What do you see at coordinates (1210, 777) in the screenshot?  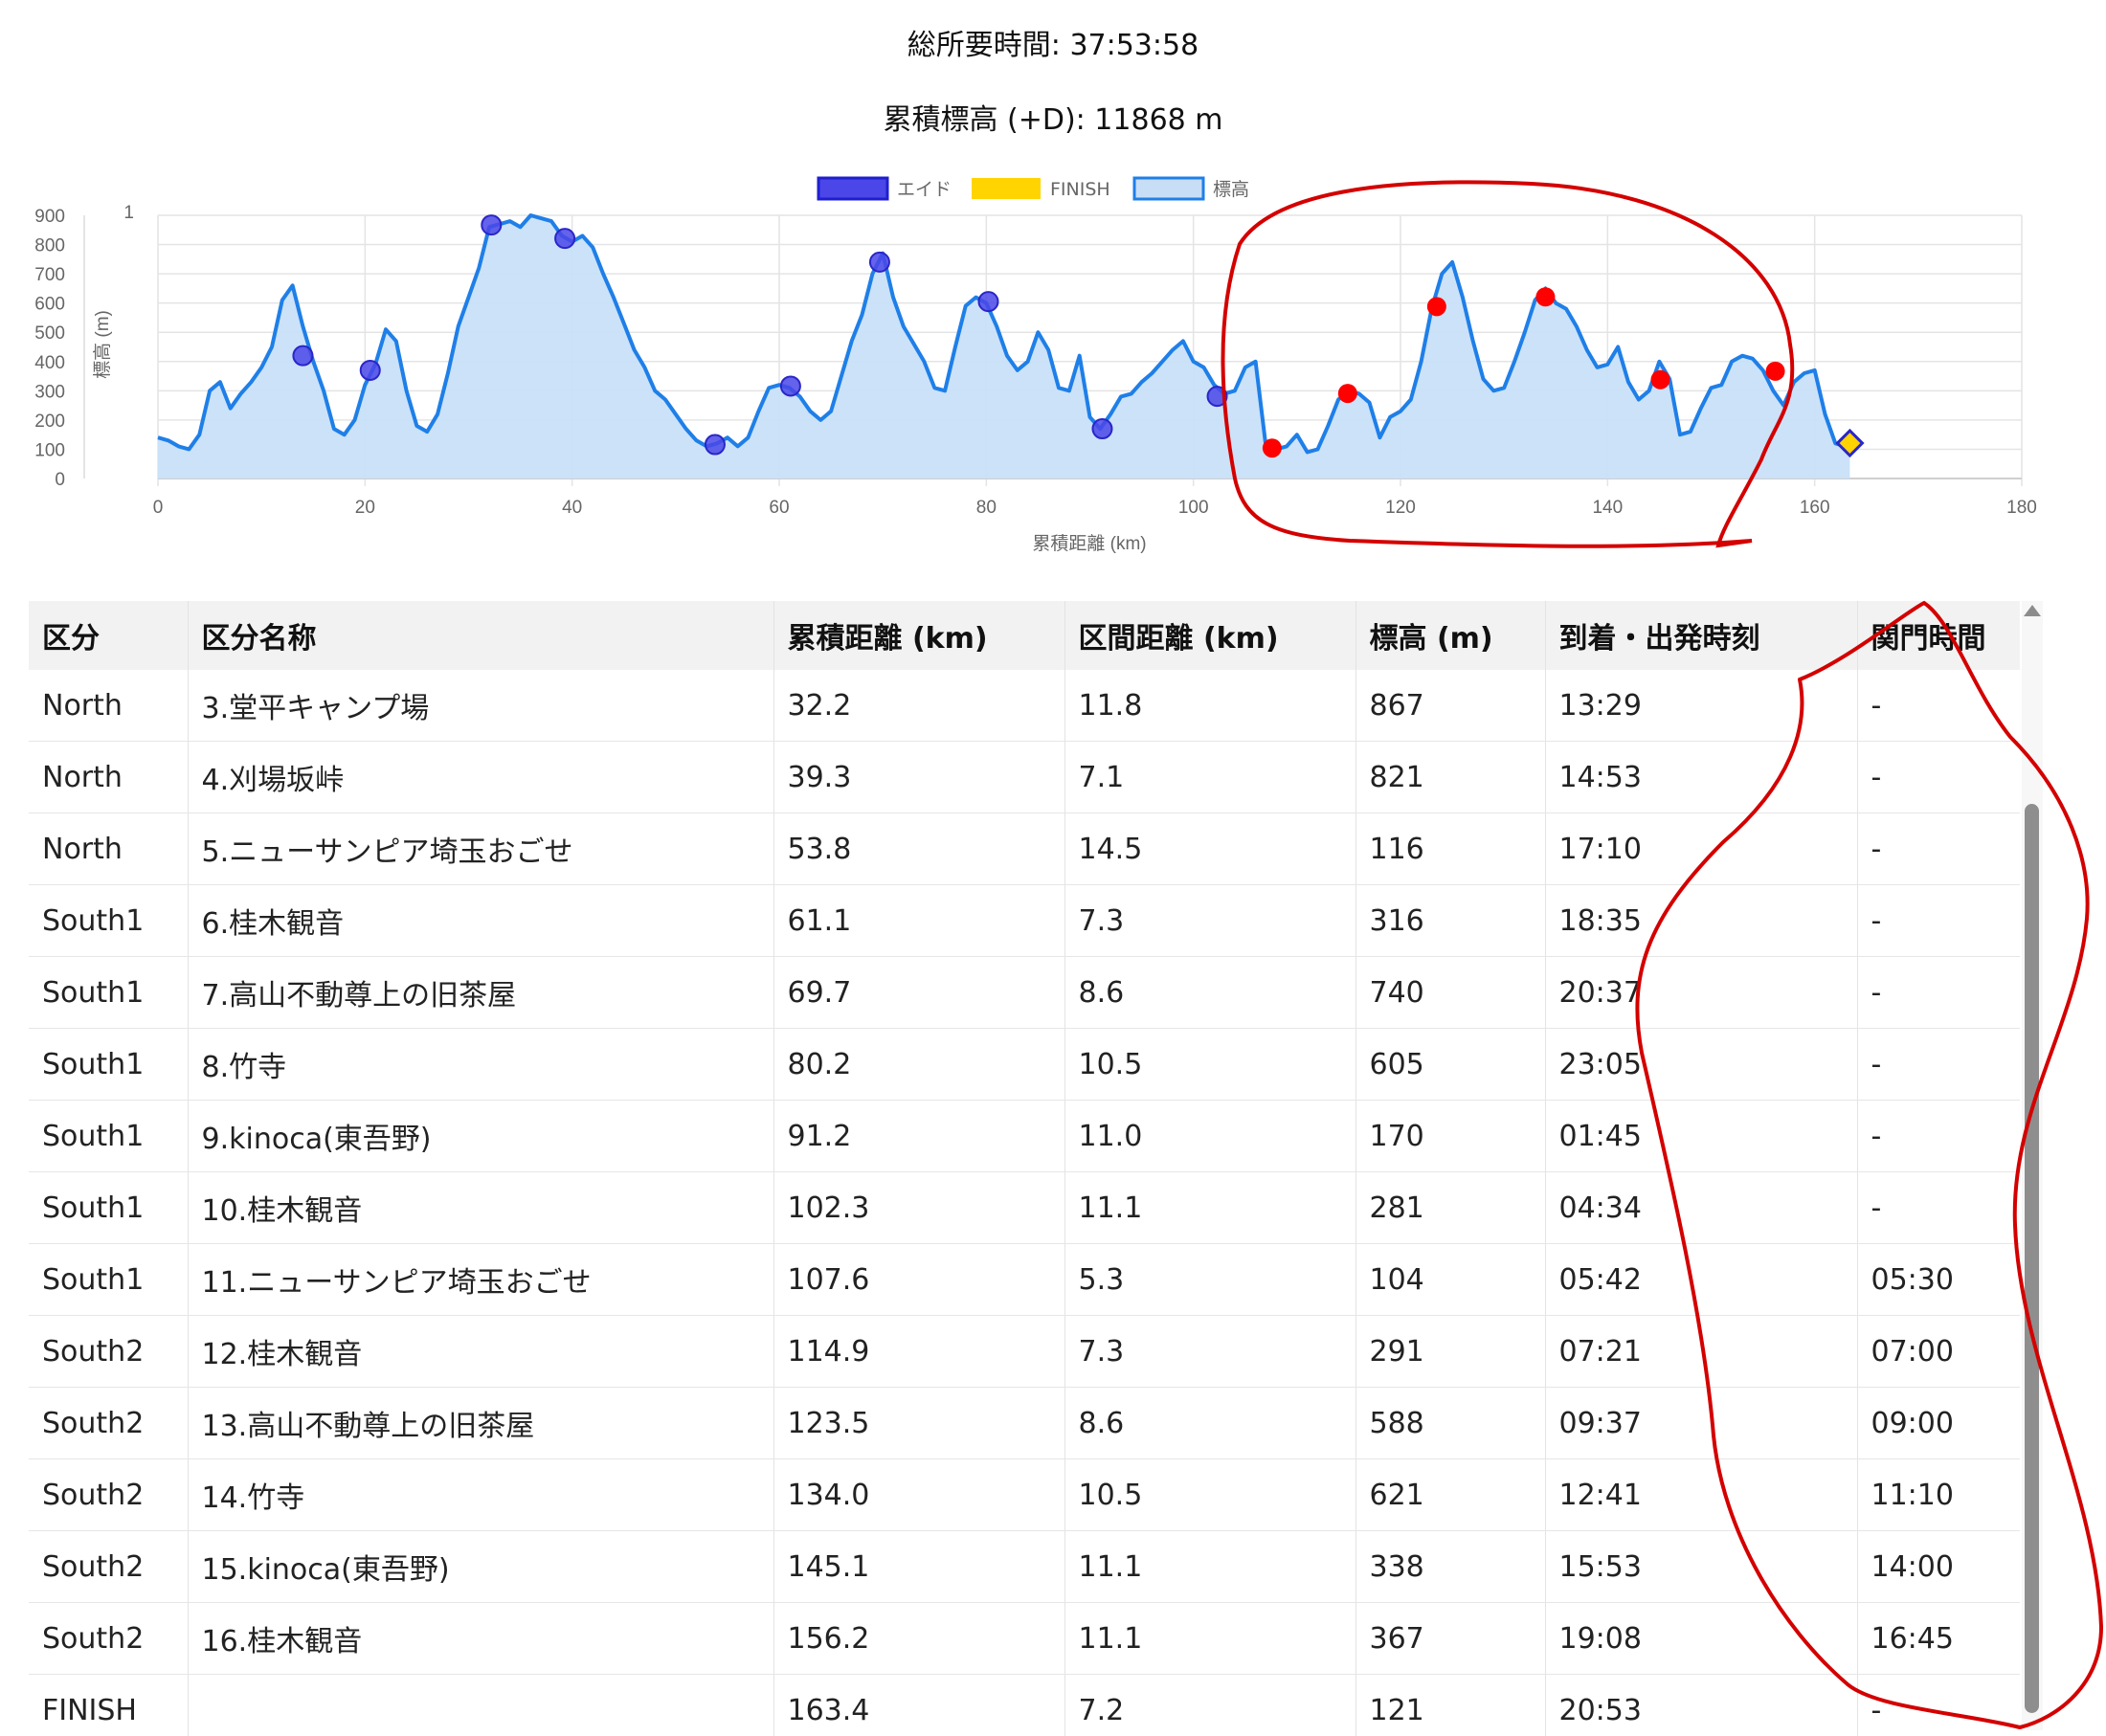 I see `cell-segment-distance: 7.1` at bounding box center [1210, 777].